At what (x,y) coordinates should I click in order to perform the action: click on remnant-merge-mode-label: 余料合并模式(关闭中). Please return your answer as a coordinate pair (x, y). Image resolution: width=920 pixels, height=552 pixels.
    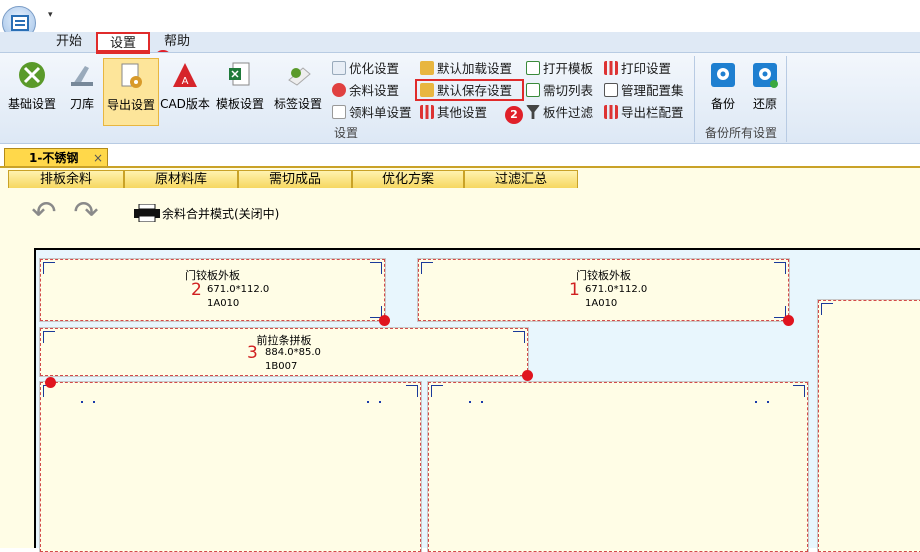
    Looking at the image, I should click on (220, 213).